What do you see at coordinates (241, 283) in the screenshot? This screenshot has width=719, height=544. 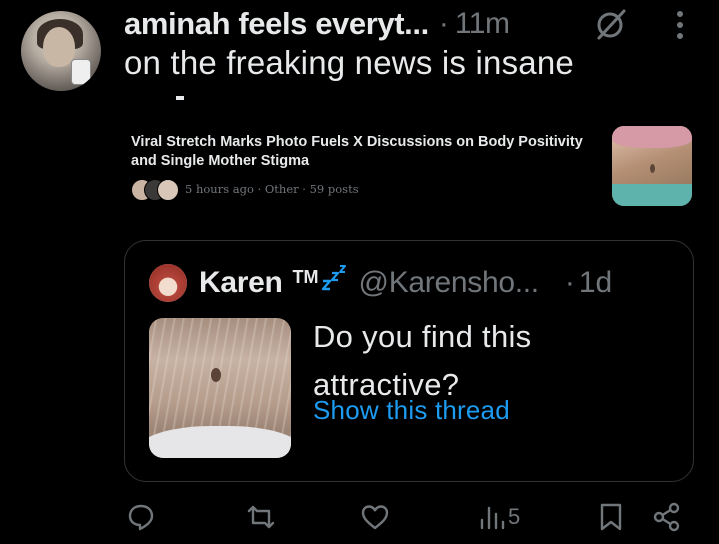 I see `quoted-author-name: Karen` at bounding box center [241, 283].